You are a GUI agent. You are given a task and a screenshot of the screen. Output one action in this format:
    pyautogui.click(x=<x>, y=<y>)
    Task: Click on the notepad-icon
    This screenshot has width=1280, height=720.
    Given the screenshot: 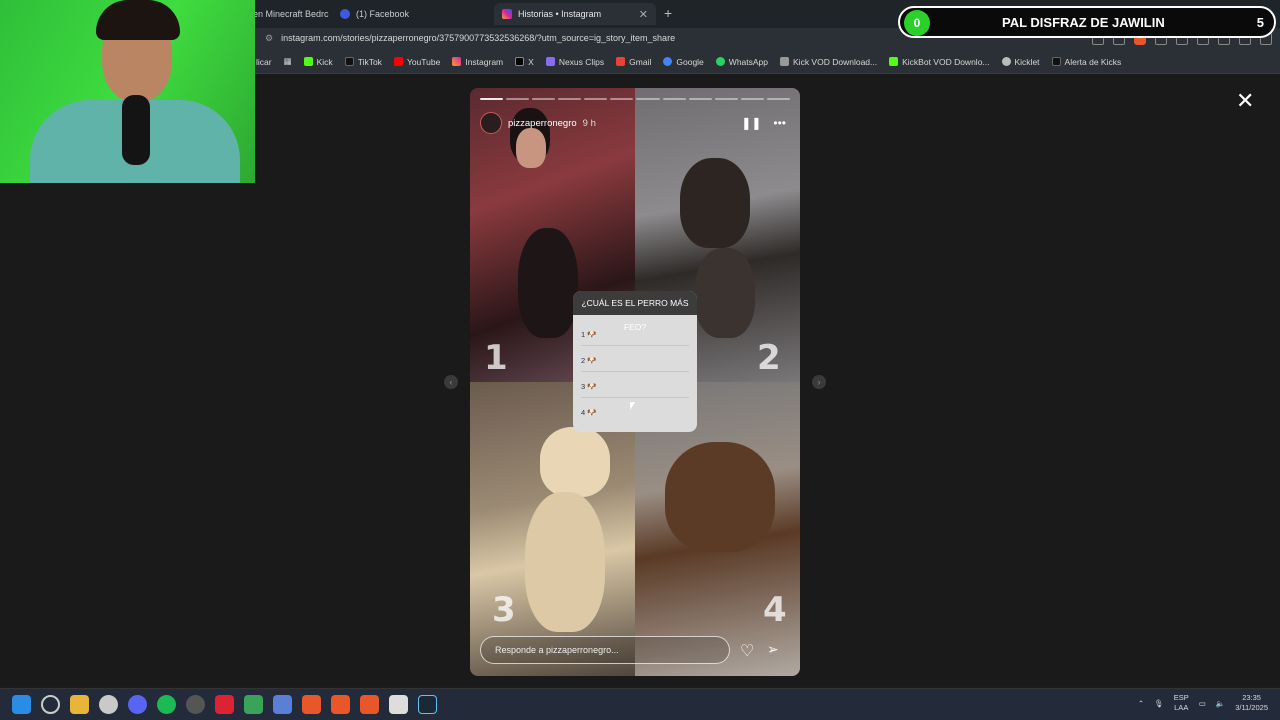 What is the action you would take?
    pyautogui.click(x=398, y=704)
    